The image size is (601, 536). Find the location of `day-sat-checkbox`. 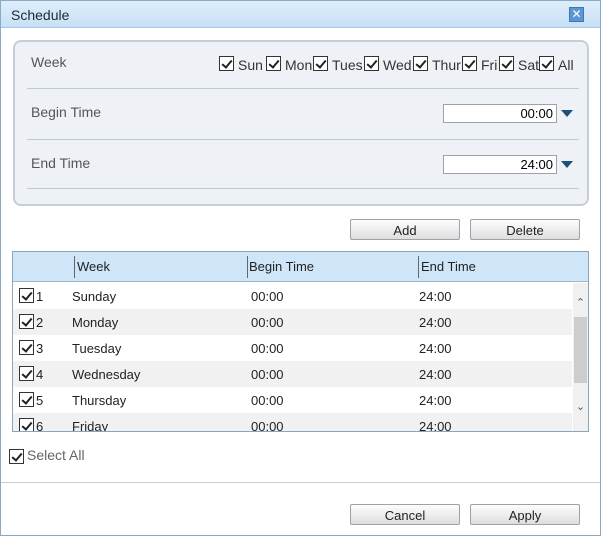

day-sat-checkbox is located at coordinates (506, 63).